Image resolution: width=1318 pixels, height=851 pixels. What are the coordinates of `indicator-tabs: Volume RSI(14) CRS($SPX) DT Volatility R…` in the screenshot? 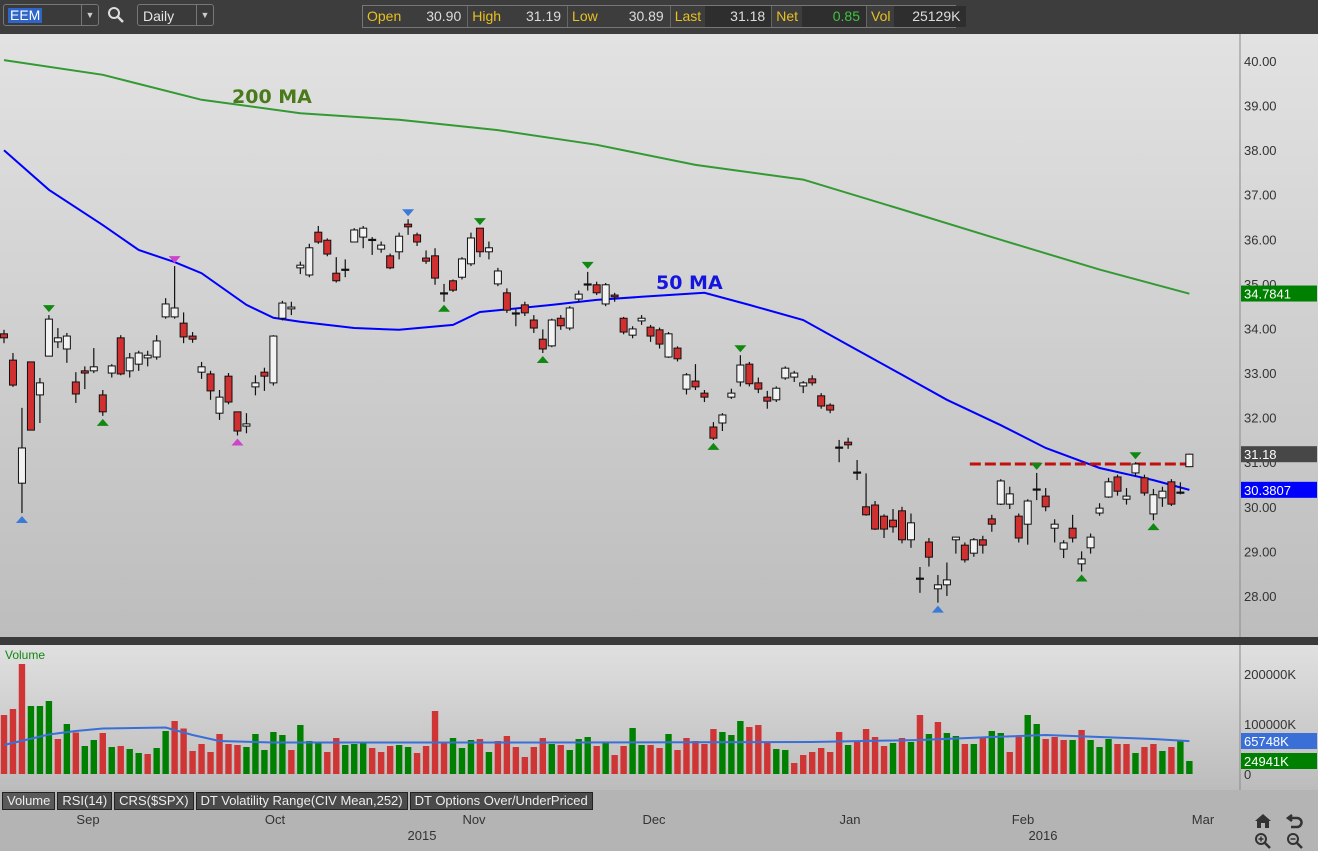 It's located at (297, 801).